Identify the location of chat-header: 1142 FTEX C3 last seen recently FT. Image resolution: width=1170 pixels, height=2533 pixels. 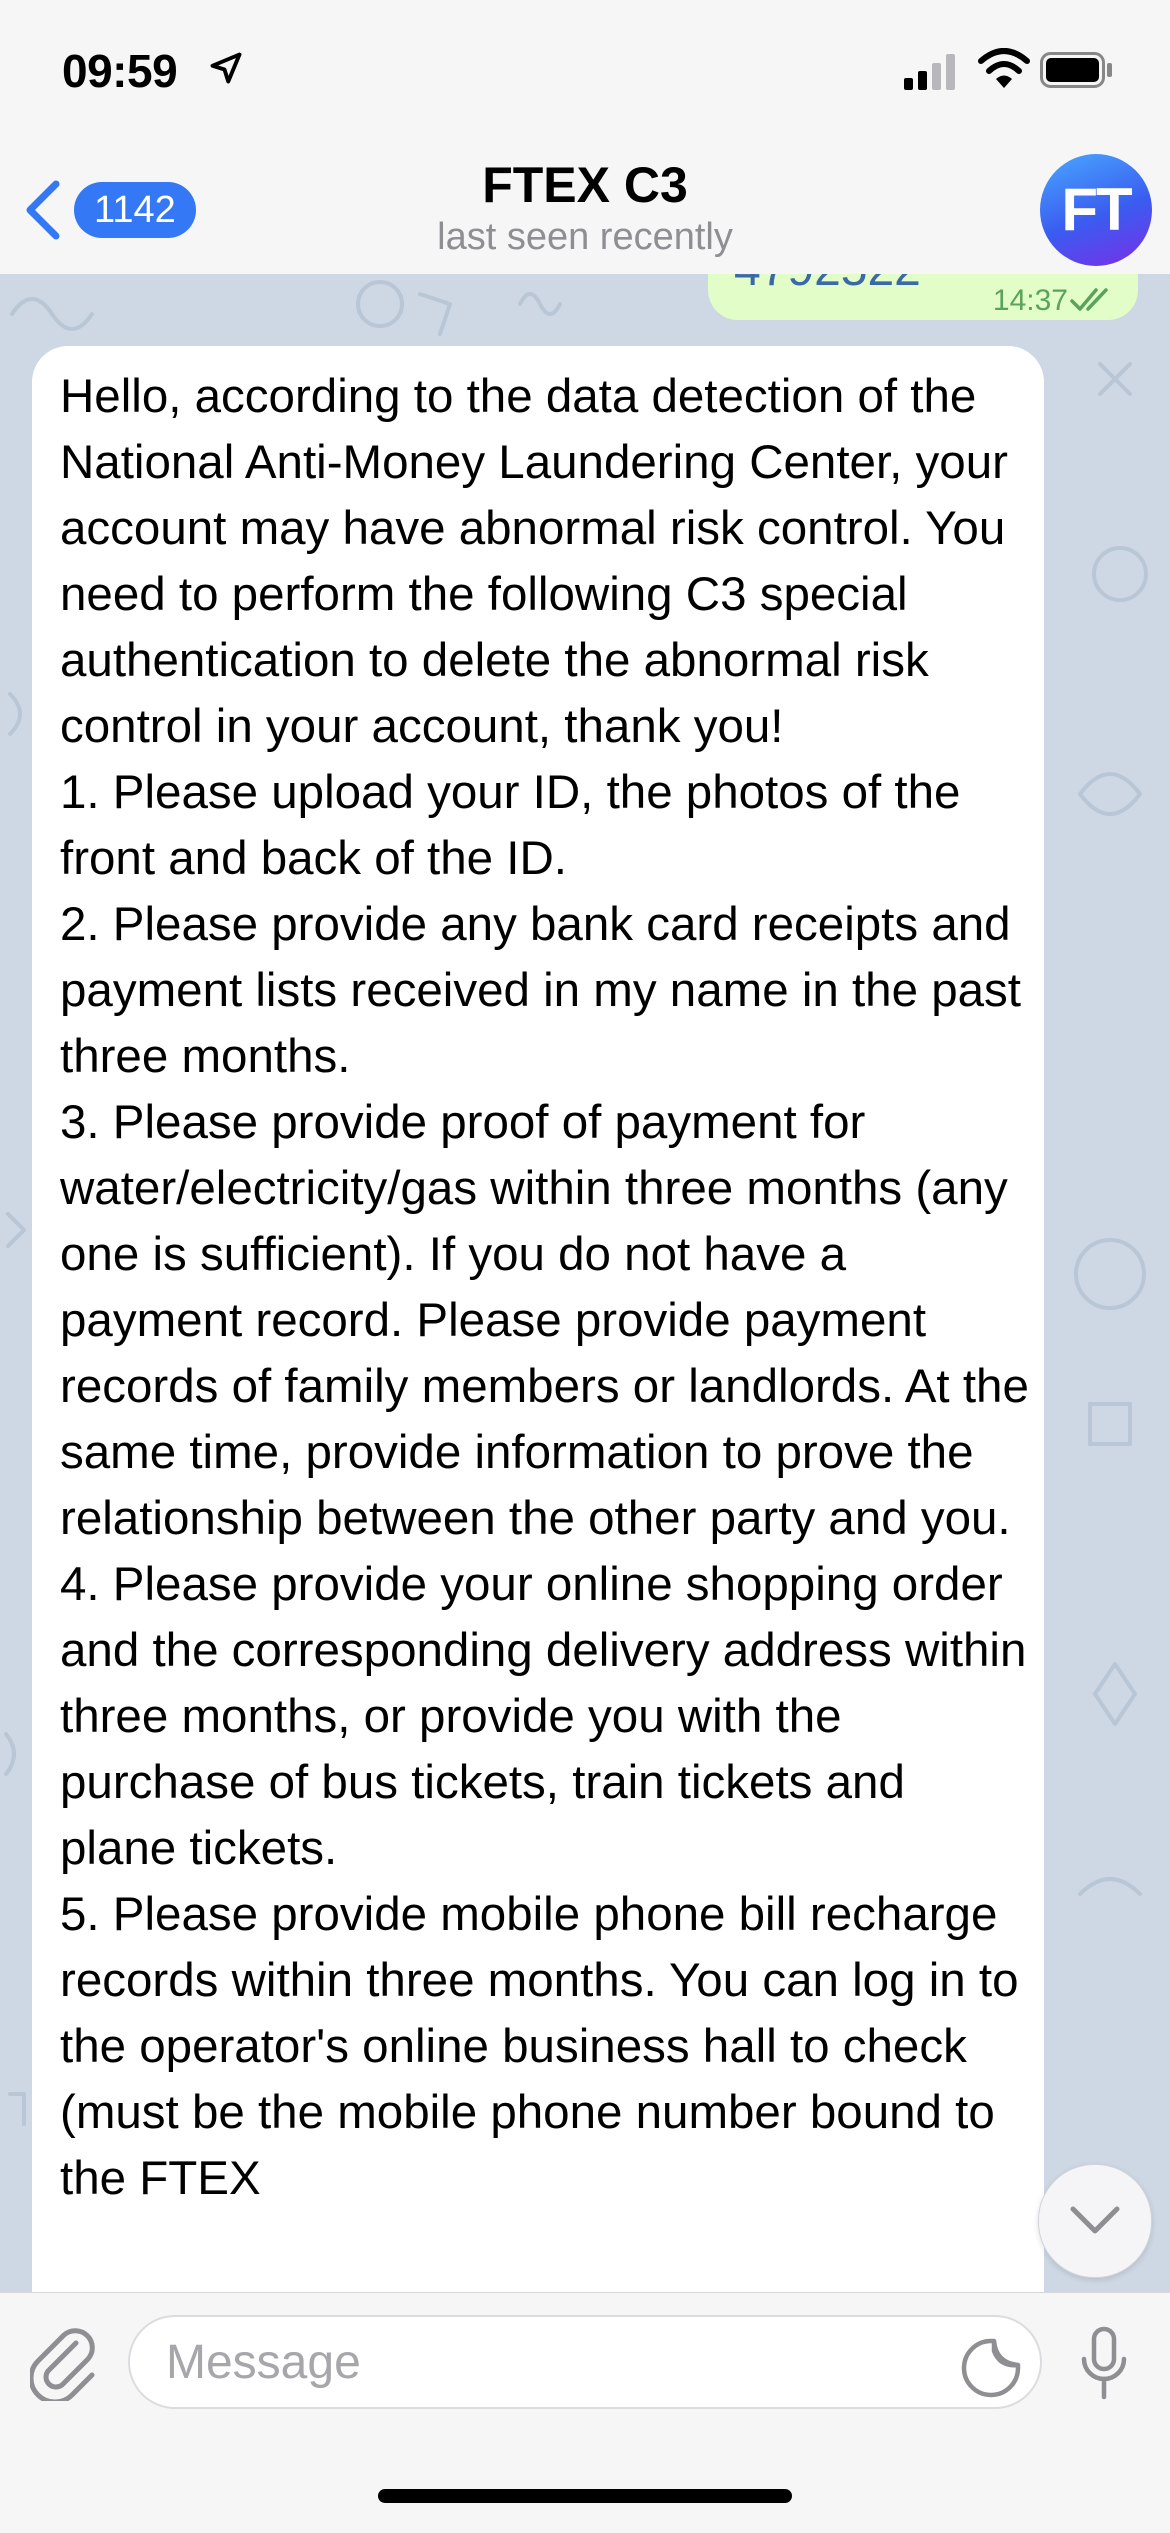
(585, 212).